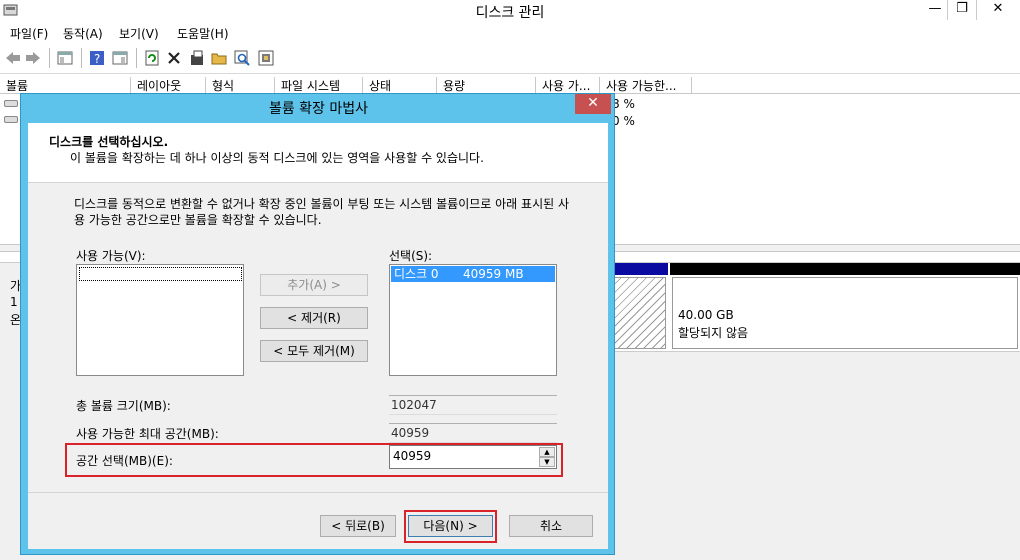 This screenshot has height=560, width=1020. Describe the element at coordinates (713, 333) in the screenshot. I see `unallocated-label: 할당되지 않음` at that location.